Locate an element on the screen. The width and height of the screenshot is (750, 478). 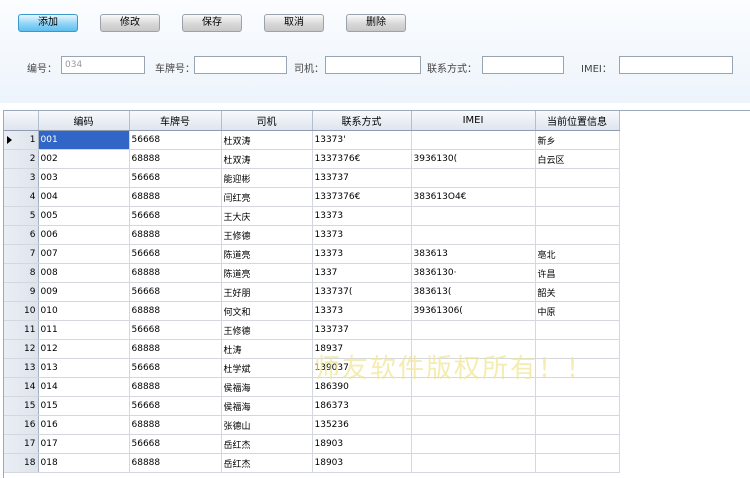
contact-field is located at coordinates (523, 65).